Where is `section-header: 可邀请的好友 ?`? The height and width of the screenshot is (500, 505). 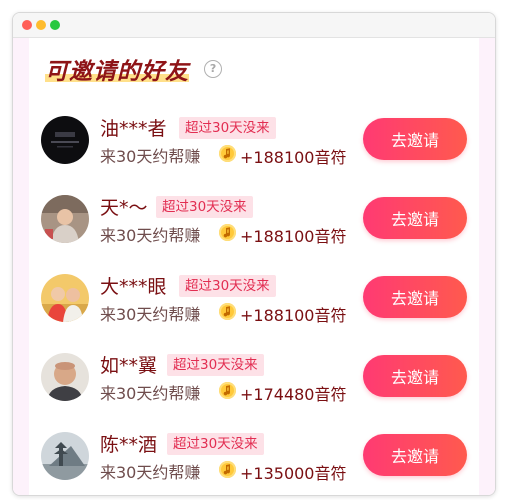 section-header: 可邀请的好友 ? is located at coordinates (134, 72).